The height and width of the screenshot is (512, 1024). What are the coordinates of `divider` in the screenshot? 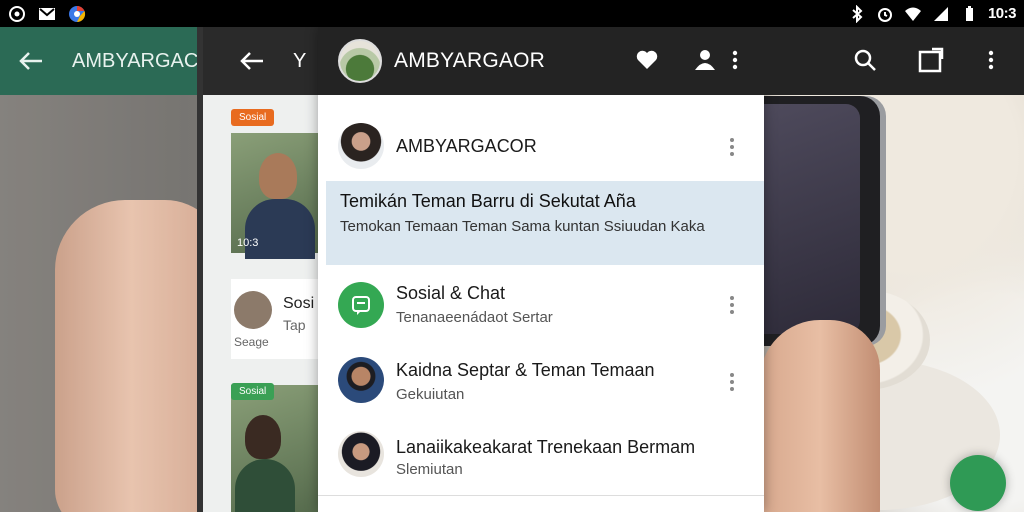 It's located at (541, 495).